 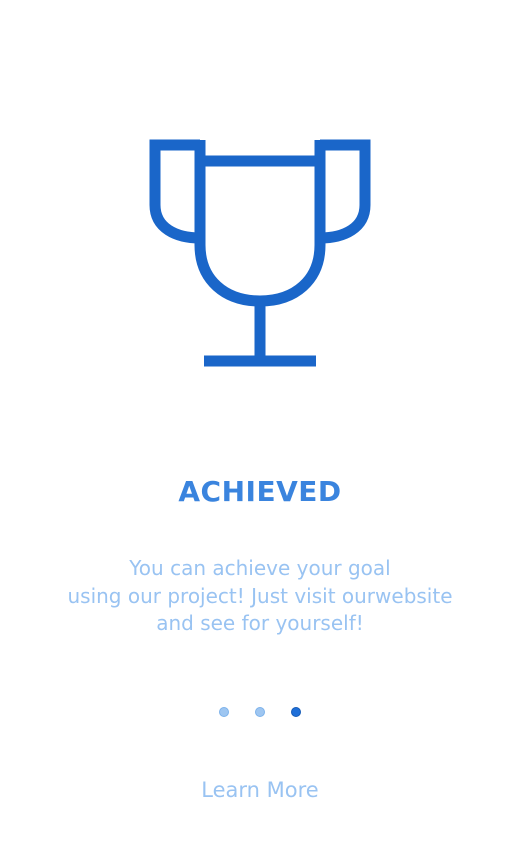 What do you see at coordinates (260, 568) in the screenshot?
I see `description-line: You can achieve your goal` at bounding box center [260, 568].